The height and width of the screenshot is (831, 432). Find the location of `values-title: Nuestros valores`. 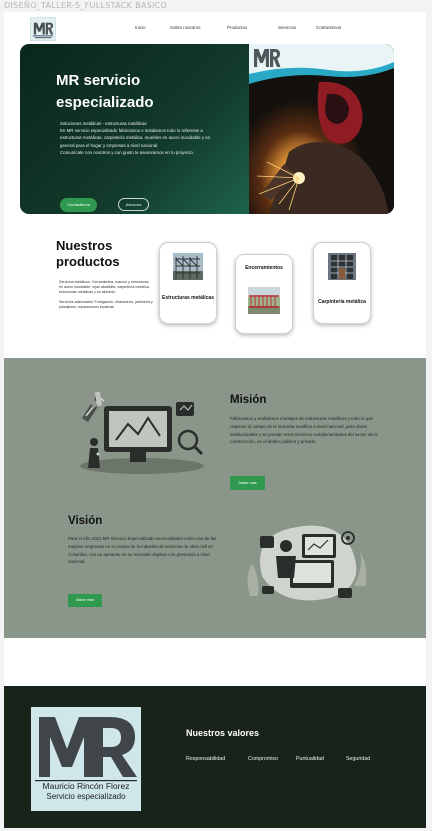

values-title: Nuestros valores is located at coordinates (223, 733).